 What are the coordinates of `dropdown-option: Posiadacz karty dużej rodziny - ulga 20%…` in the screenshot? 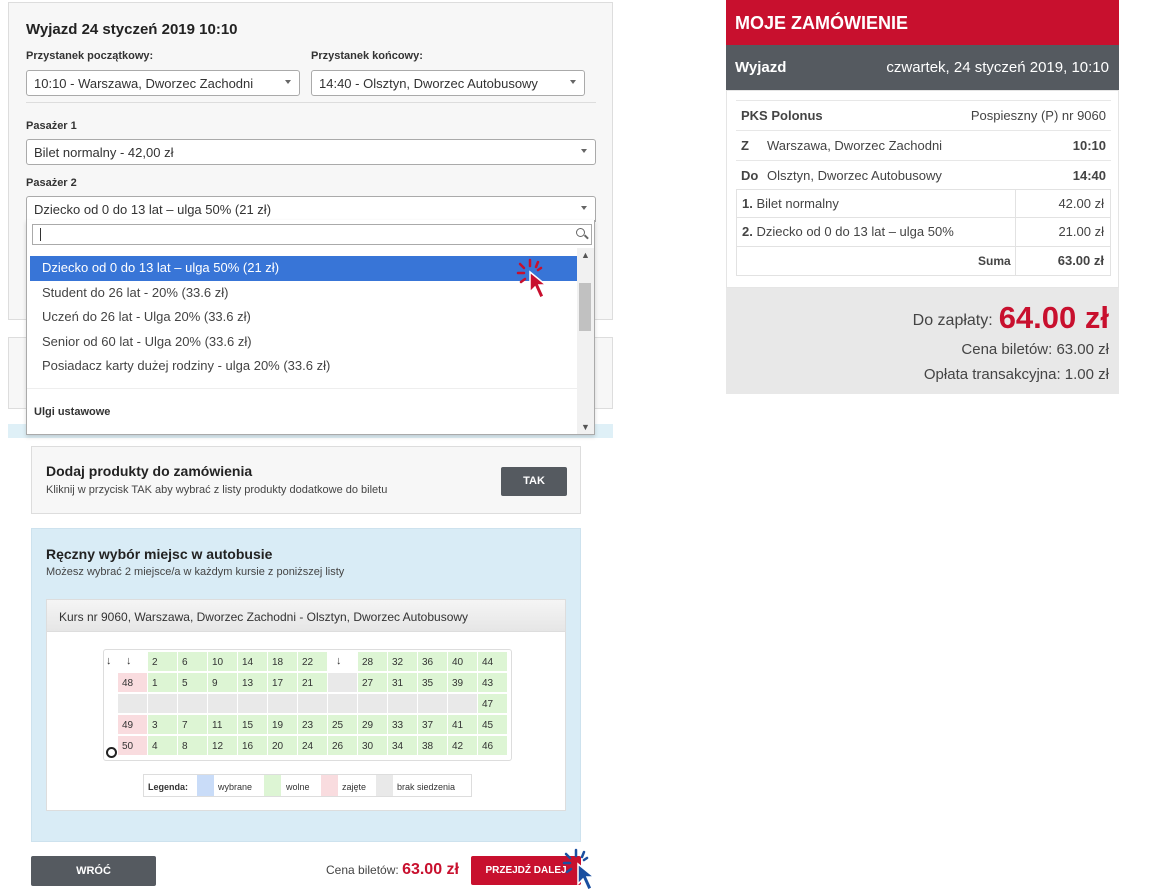 It's located at (303, 366).